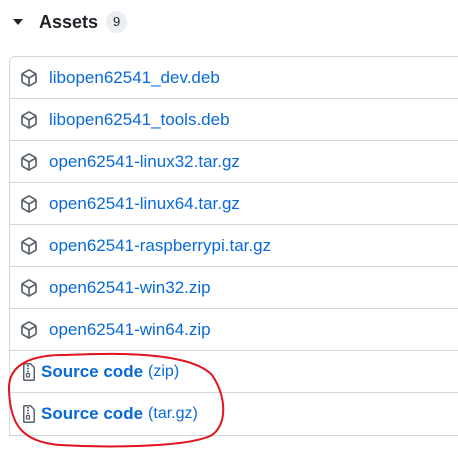 The image size is (458, 457). What do you see at coordinates (92, 414) in the screenshot?
I see `source-code-targz-link: Source code` at bounding box center [92, 414].